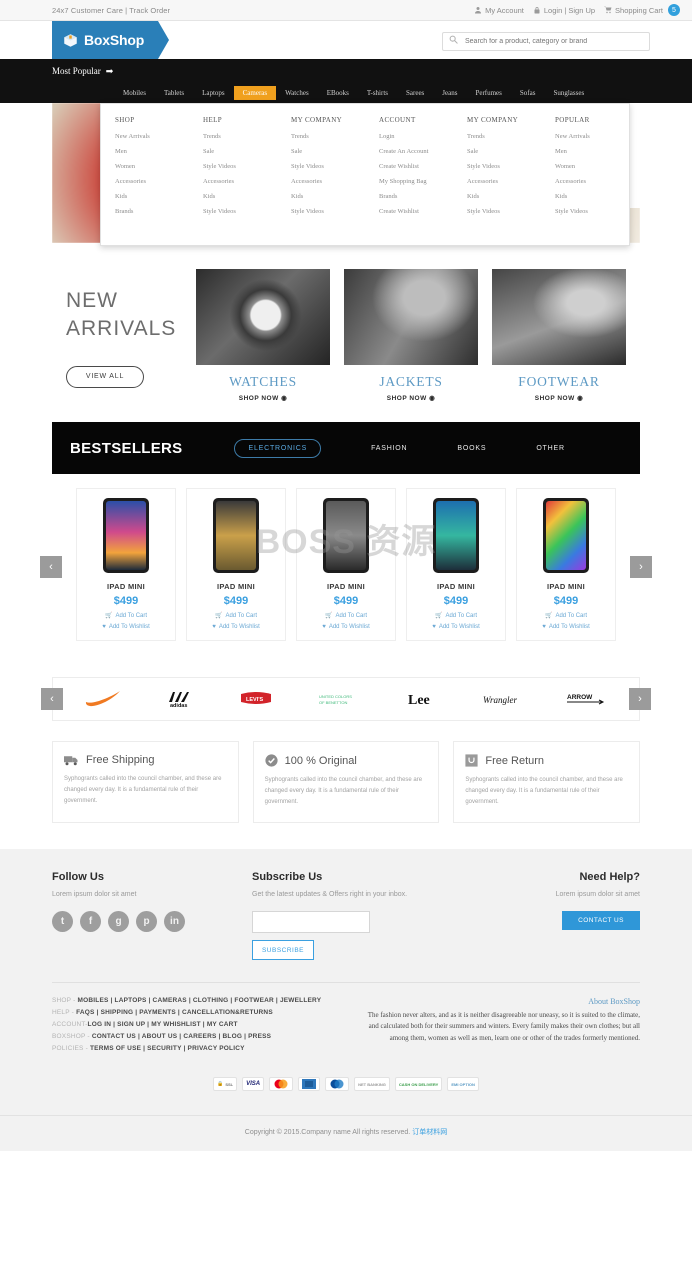  What do you see at coordinates (278, 448) in the screenshot?
I see `tab-electronics: ELECTRONICS` at bounding box center [278, 448].